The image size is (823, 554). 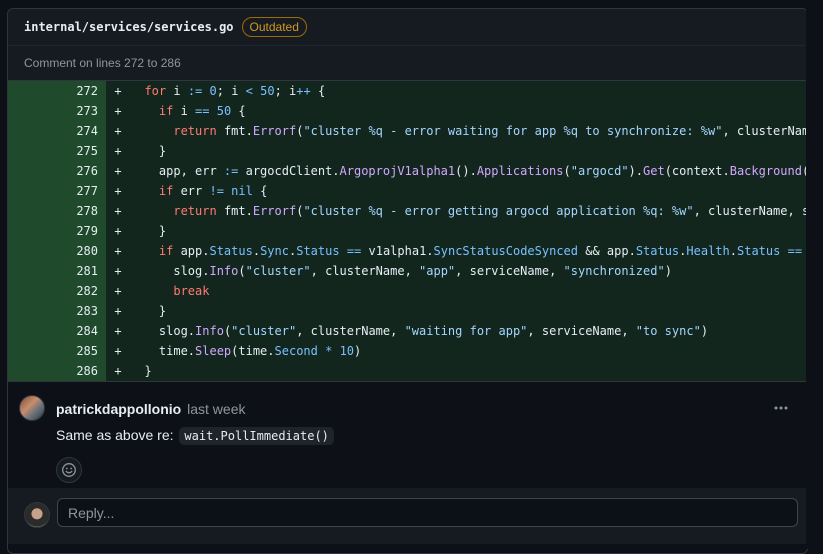 What do you see at coordinates (814, 274) in the screenshot?
I see `page-gutter` at bounding box center [814, 274].